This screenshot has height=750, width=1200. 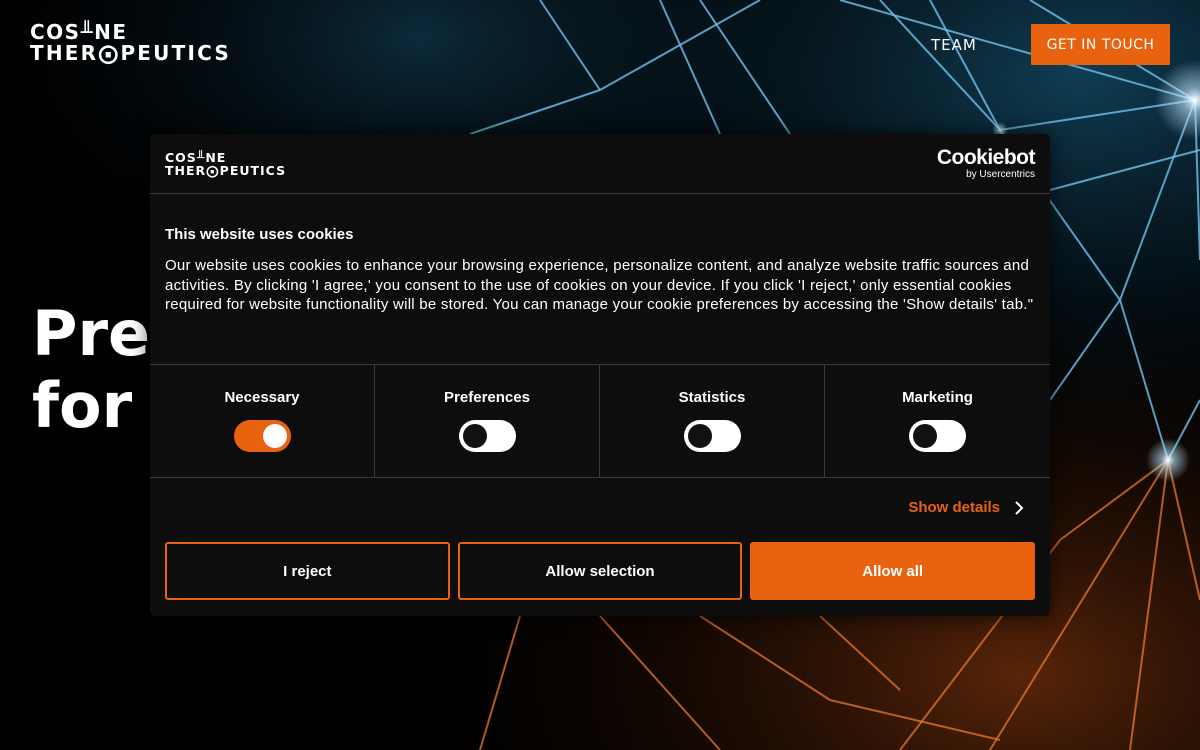 I want to click on cookiebot-logo: Cookiebot by Usercentrics, so click(x=986, y=163).